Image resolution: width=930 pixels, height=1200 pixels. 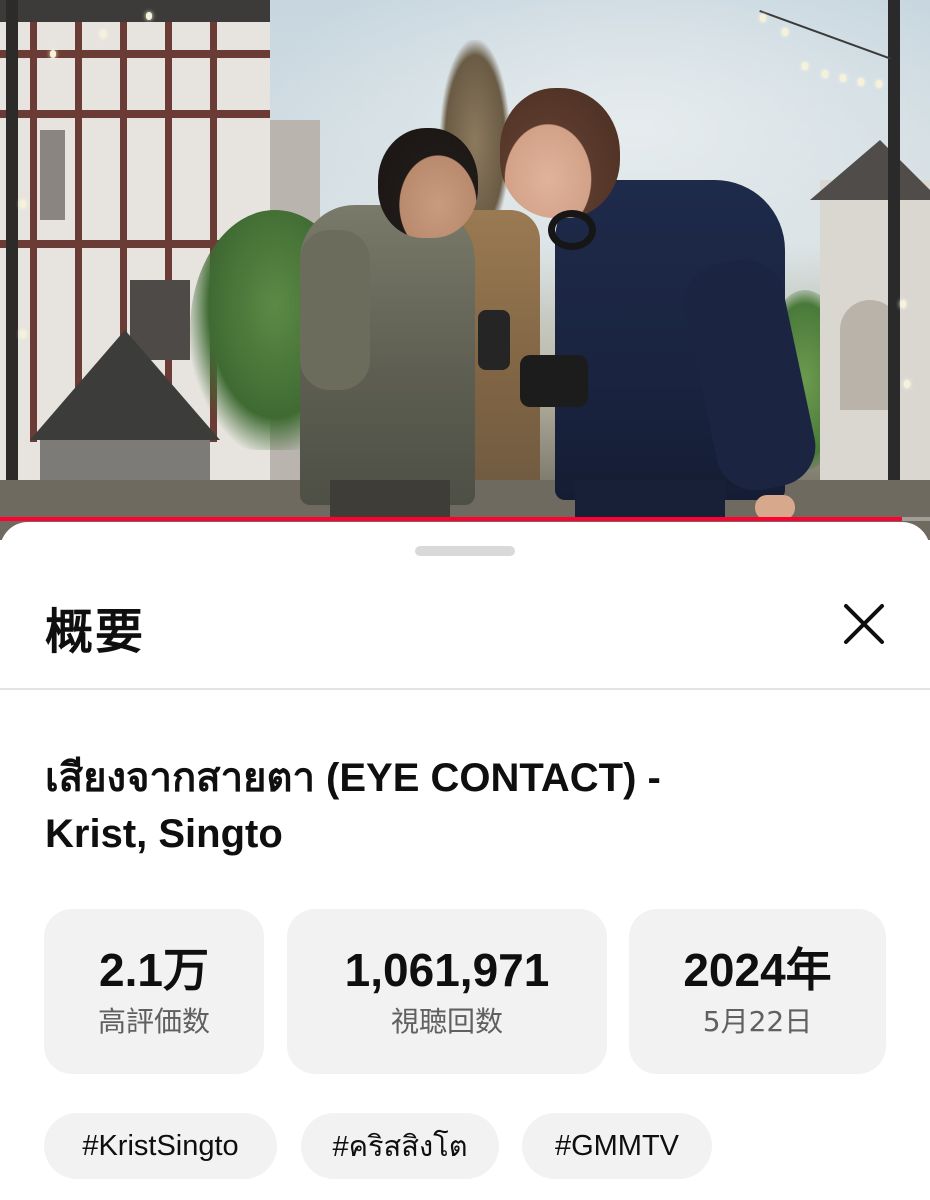 What do you see at coordinates (12, 260) in the screenshot?
I see `video-pole-left` at bounding box center [12, 260].